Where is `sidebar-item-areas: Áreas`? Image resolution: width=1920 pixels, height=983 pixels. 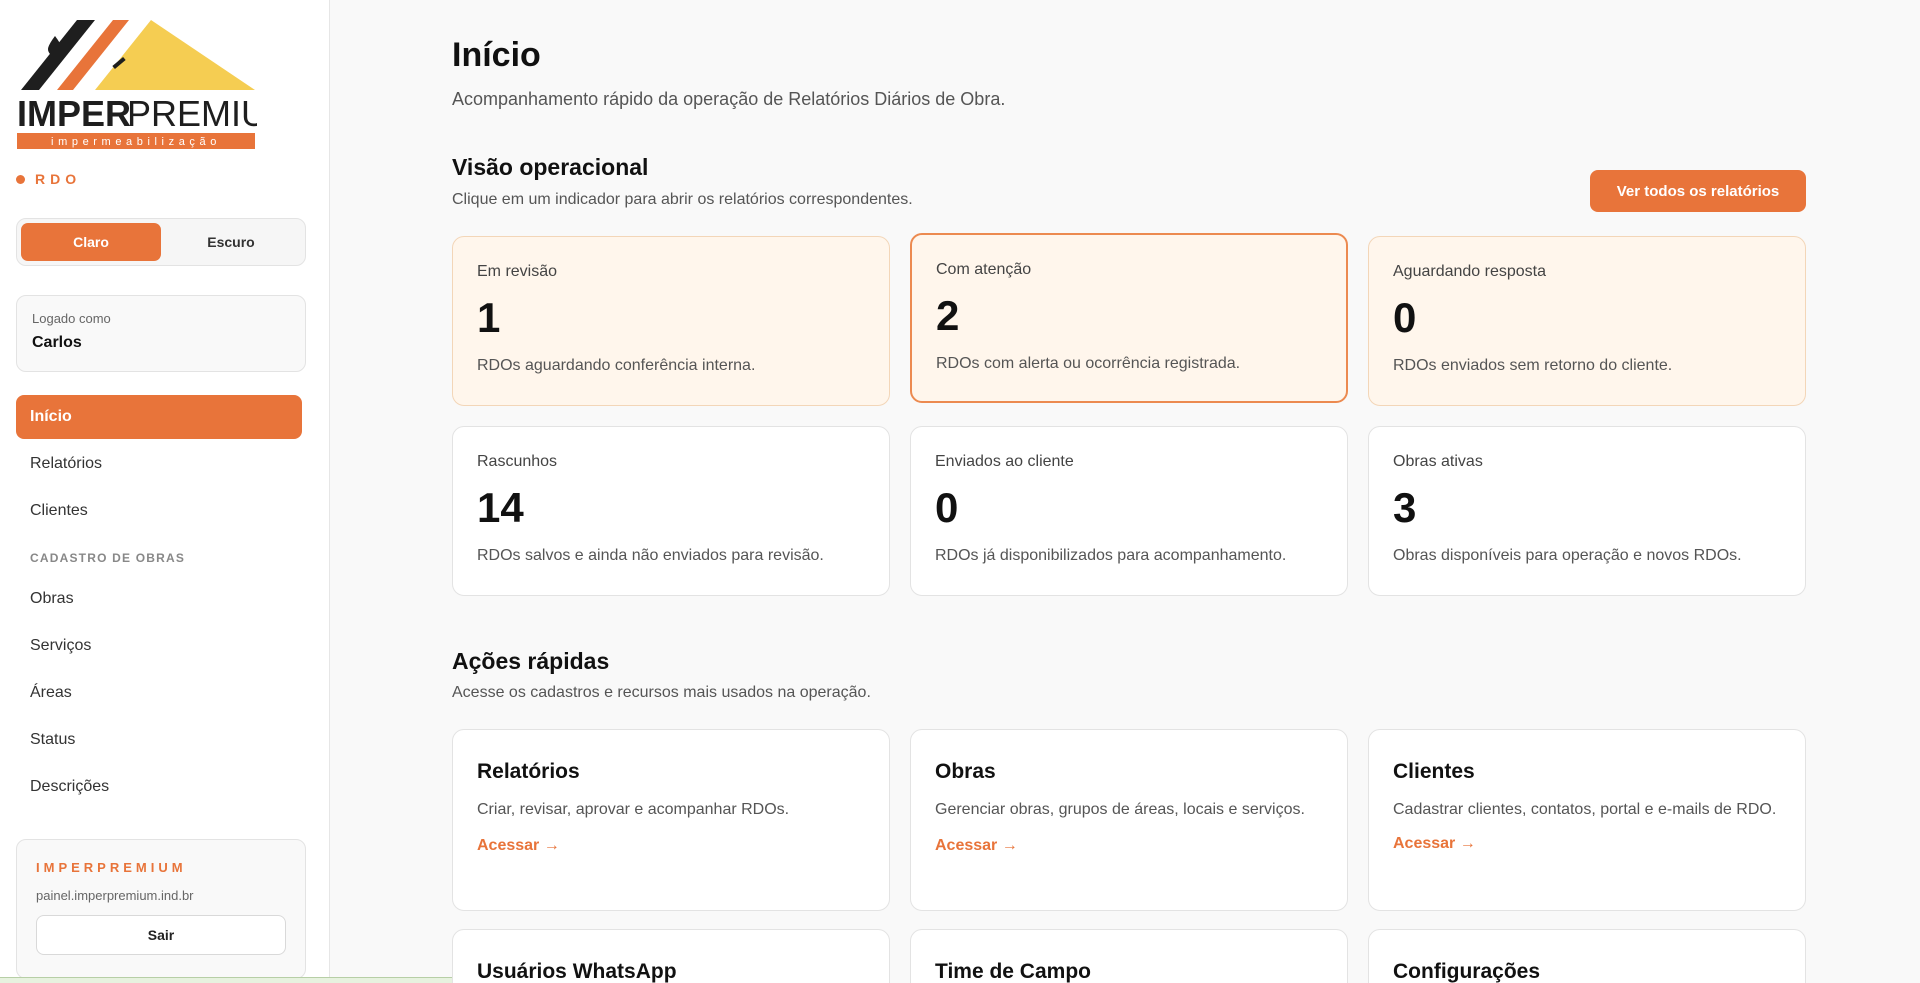 sidebar-item-areas: Áreas is located at coordinates (159, 693).